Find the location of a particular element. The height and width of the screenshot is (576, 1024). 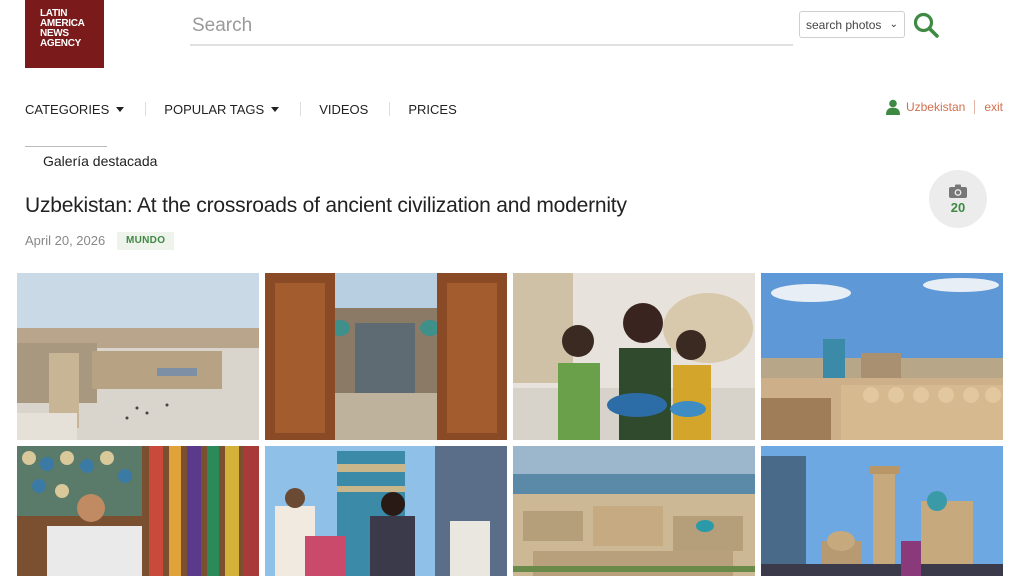

khiva-skyline-image is located at coordinates (882, 356).